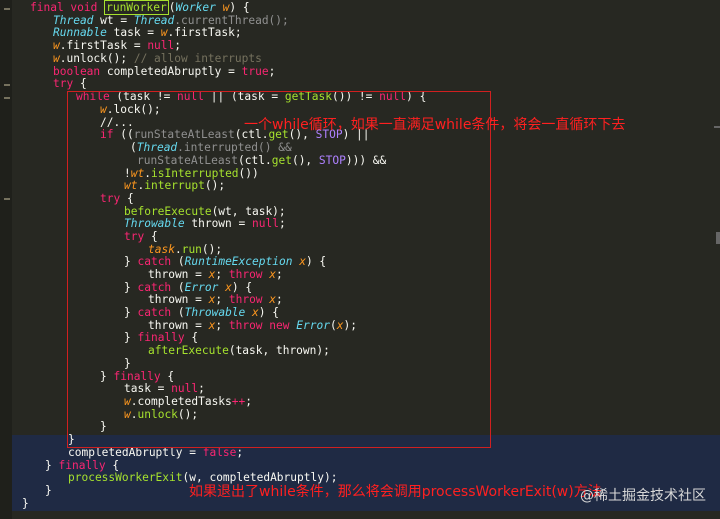  I want to click on editor-gutter, so click(6, 259).